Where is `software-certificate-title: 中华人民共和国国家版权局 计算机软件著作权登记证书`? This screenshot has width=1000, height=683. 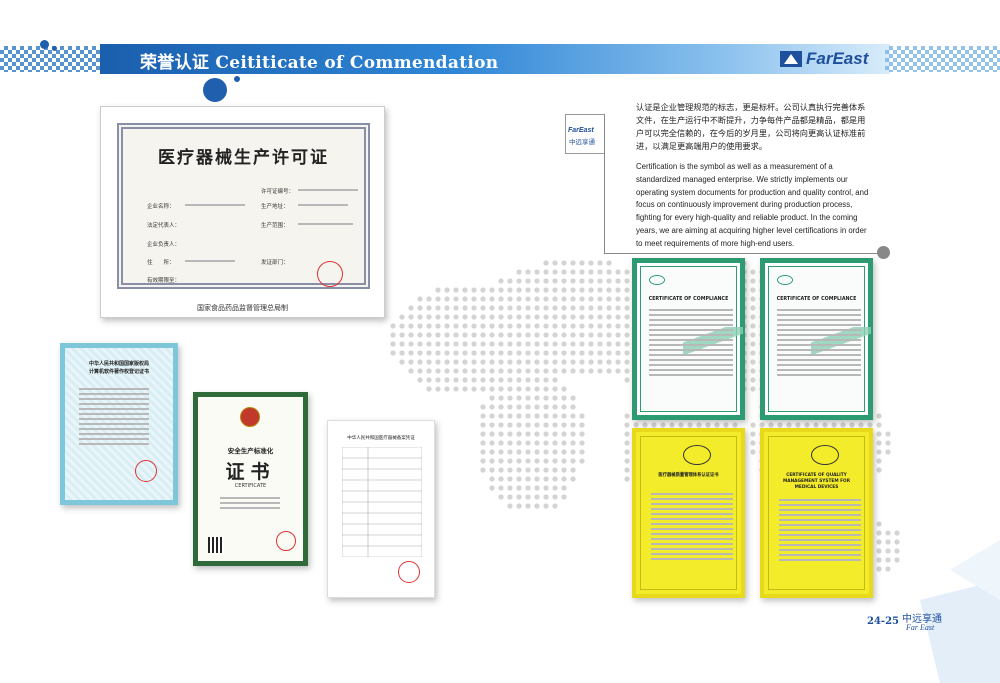
software-certificate-title: 中华人民共和国国家版权局 计算机软件著作权登记证书 is located at coordinates (119, 368).